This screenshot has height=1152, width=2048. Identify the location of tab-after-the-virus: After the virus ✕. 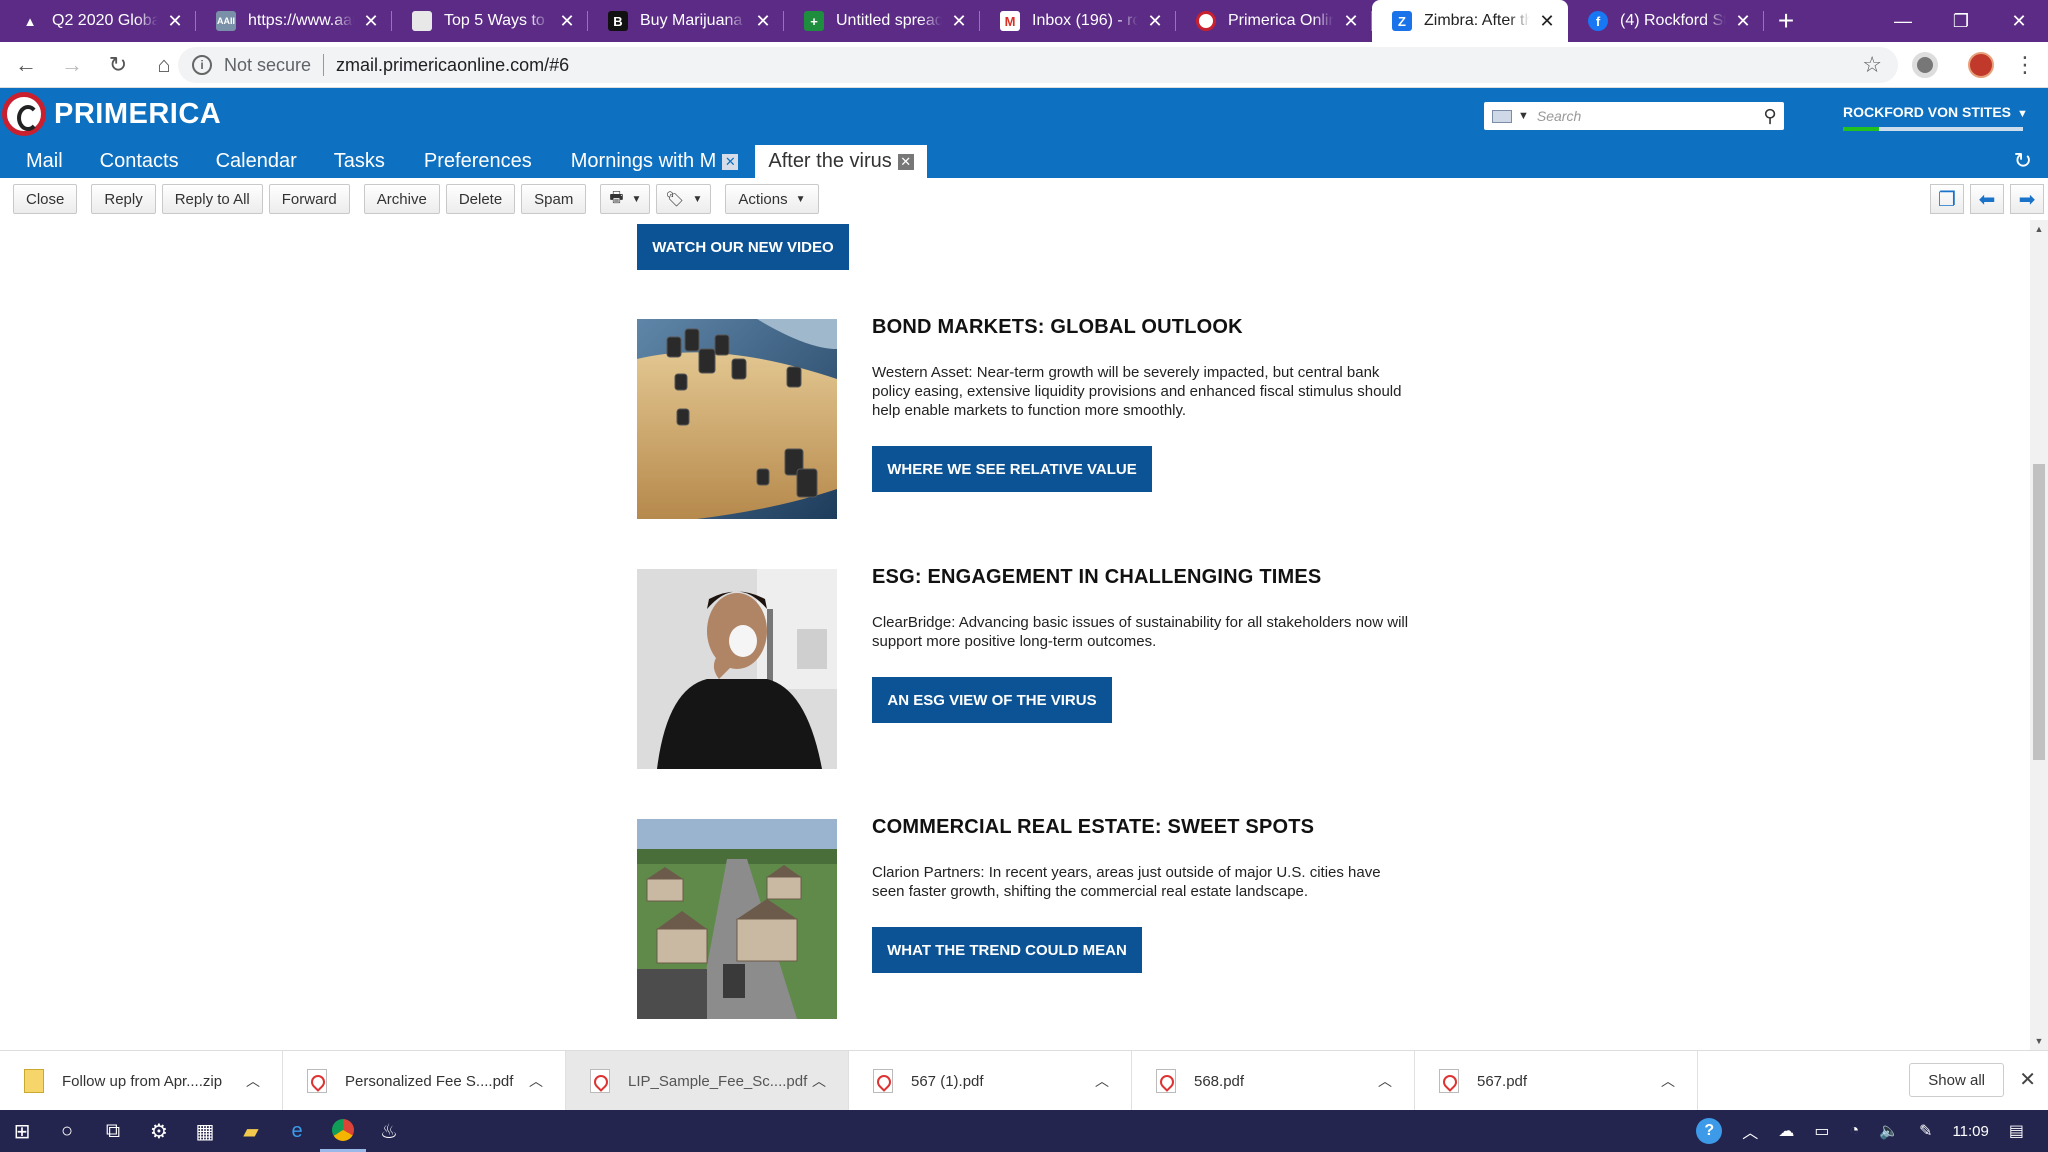
(841, 161).